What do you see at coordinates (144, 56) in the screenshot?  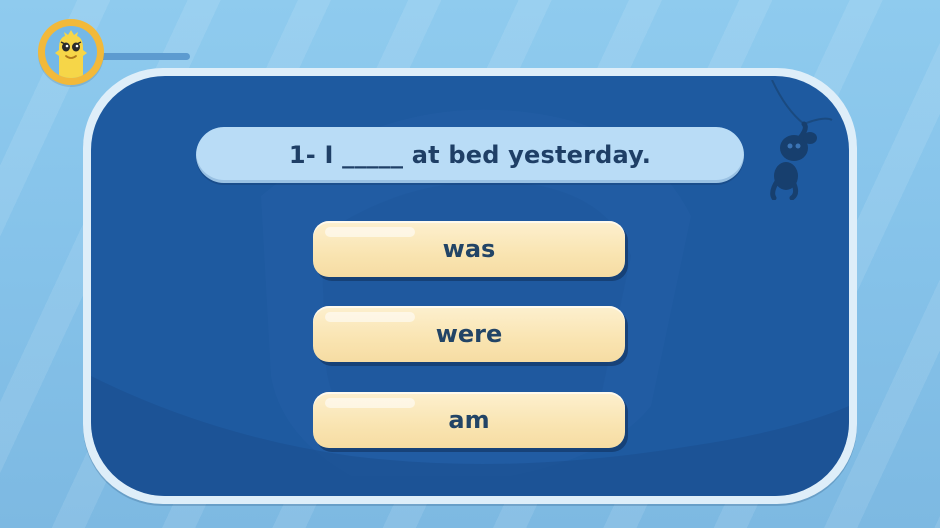 I see `progress-bar` at bounding box center [144, 56].